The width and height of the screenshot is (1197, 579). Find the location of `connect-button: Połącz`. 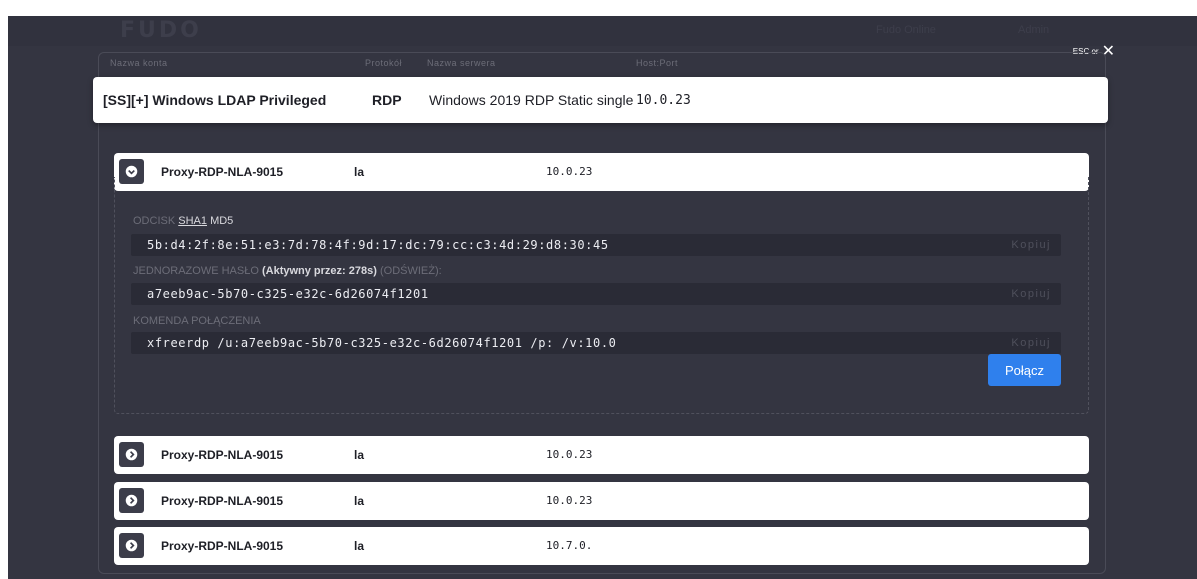

connect-button: Połącz is located at coordinates (1024, 370).